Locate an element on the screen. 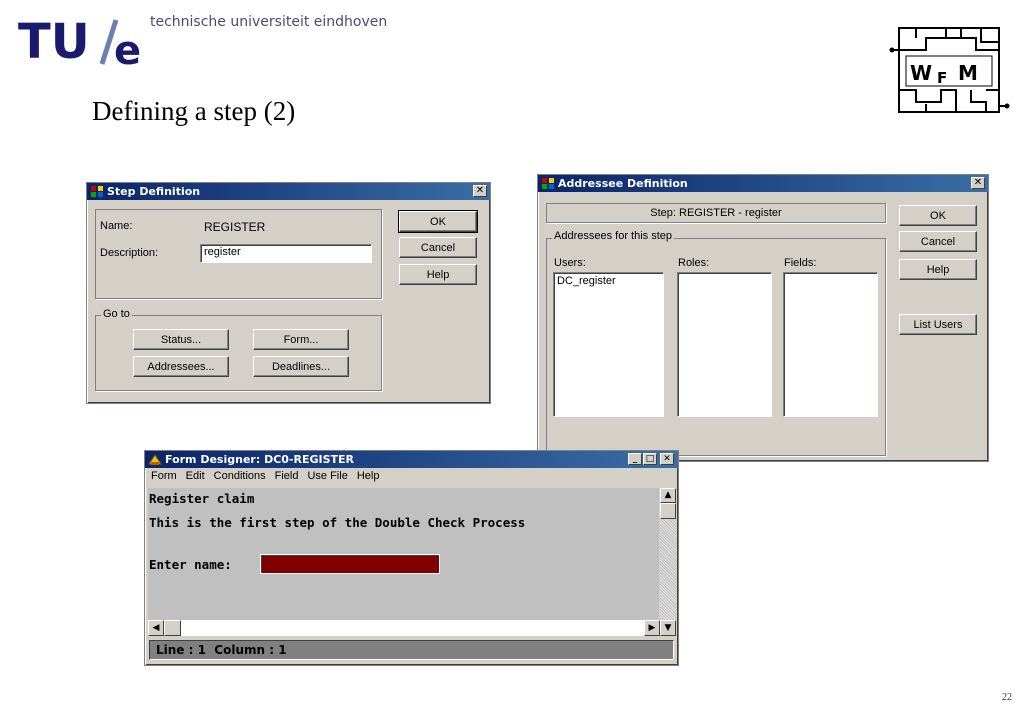 The image size is (1023, 708). horizontal-scrollbar: ◀ ▶ ▼ is located at coordinates (412, 628).